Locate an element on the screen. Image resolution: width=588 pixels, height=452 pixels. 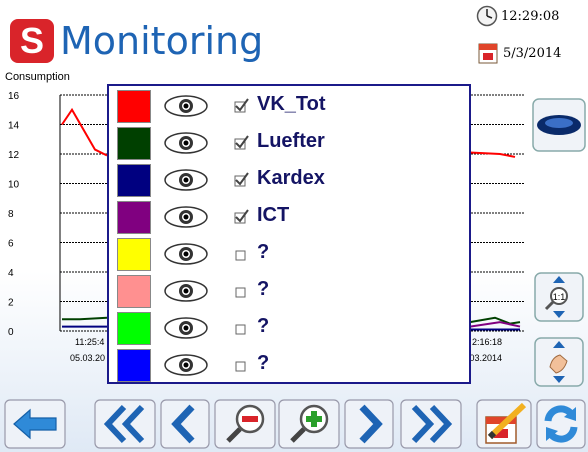
y-tick-label: 4 is located at coordinates (11, 273).